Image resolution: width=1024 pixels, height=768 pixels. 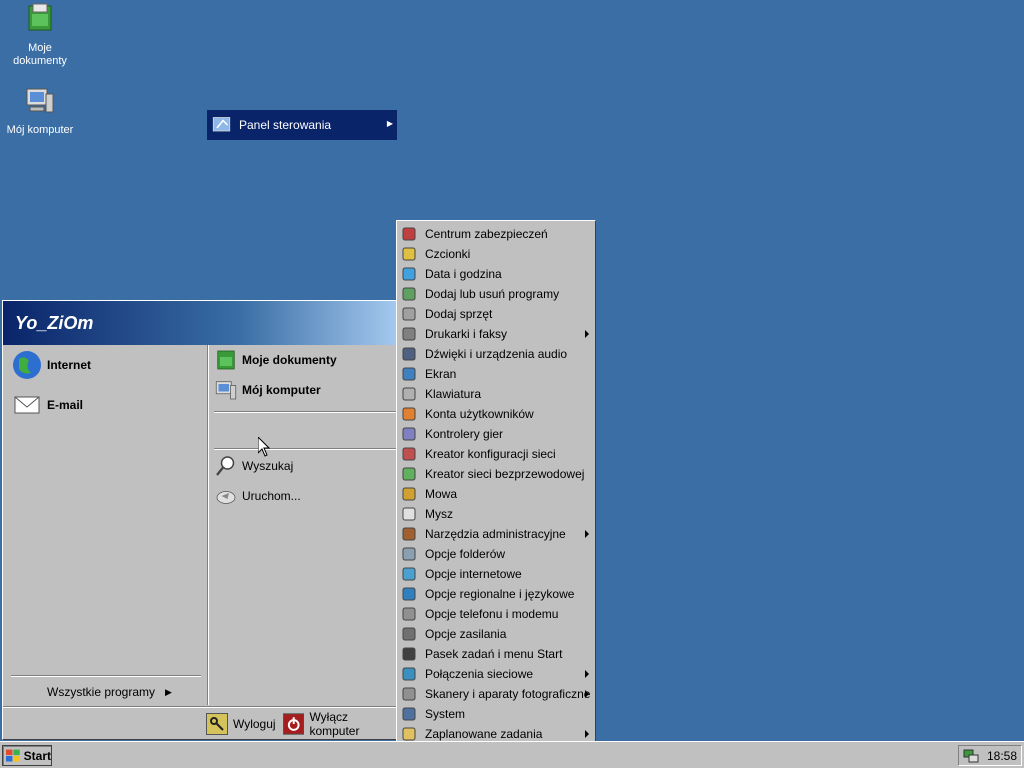 I want to click on desktop-icon-my-computer: Mój komputer, so click(x=40, y=110).